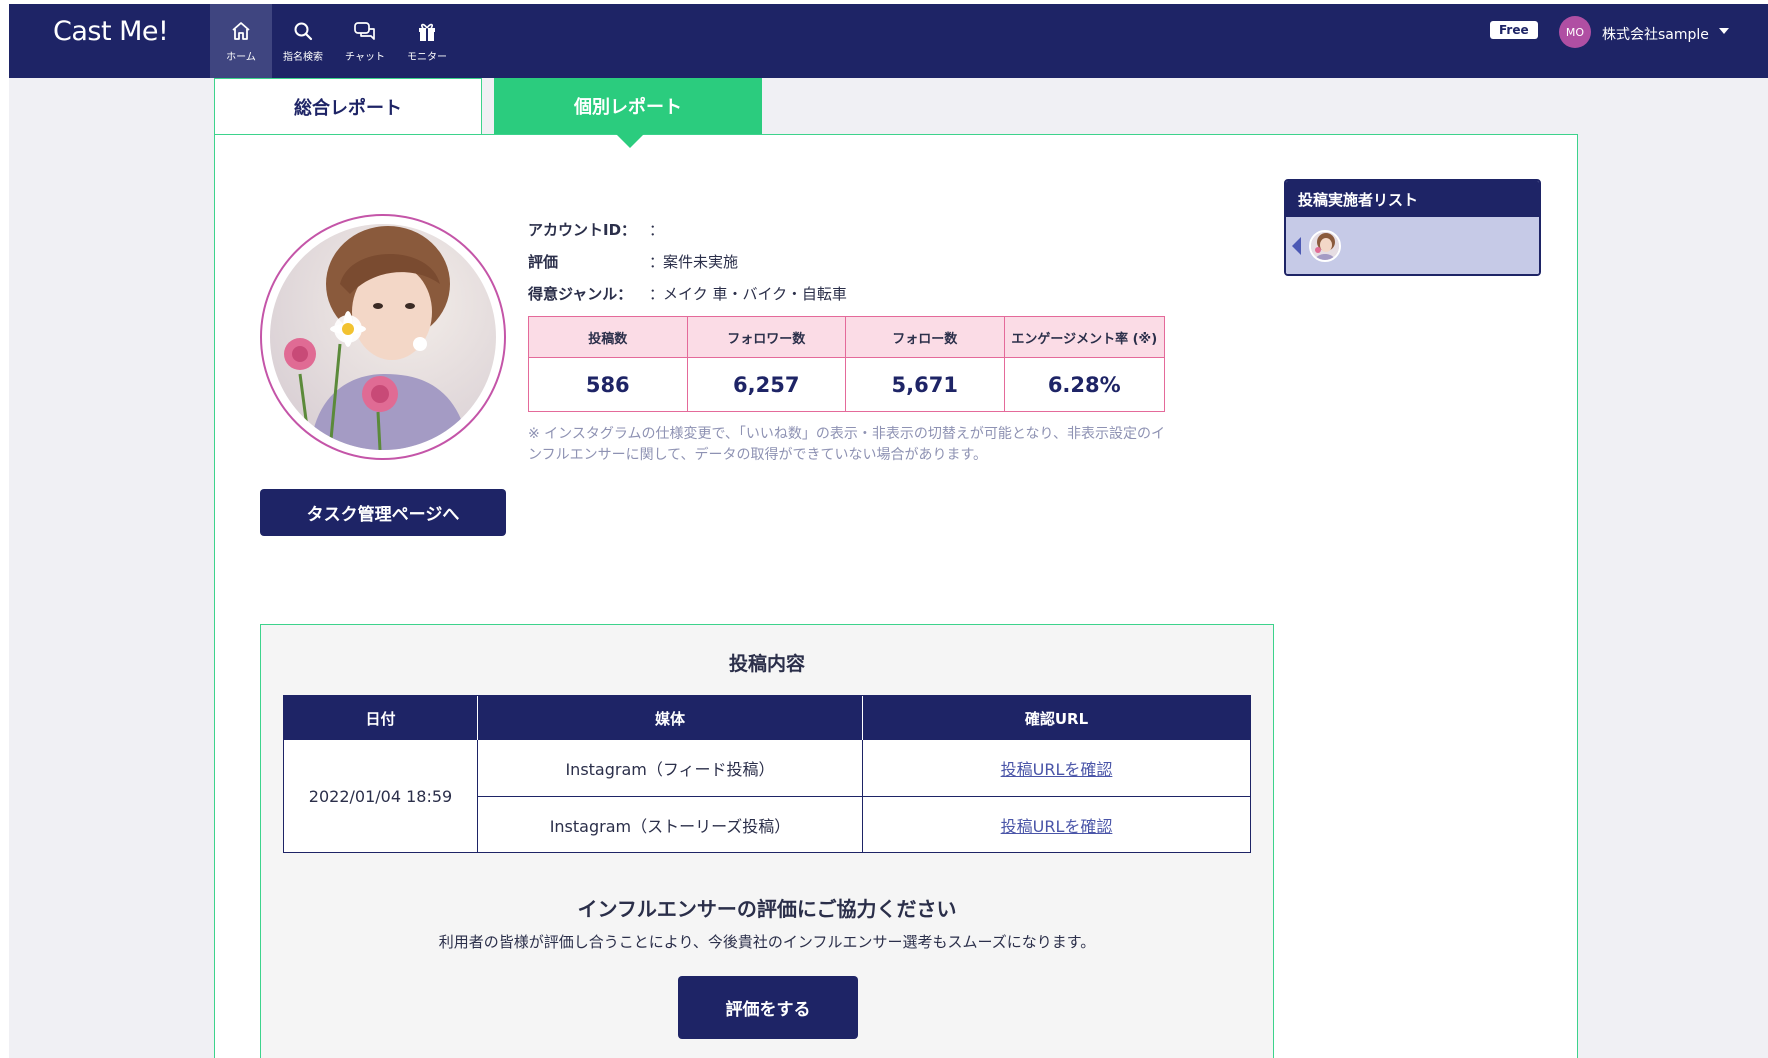  I want to click on home-icon, so click(241, 31).